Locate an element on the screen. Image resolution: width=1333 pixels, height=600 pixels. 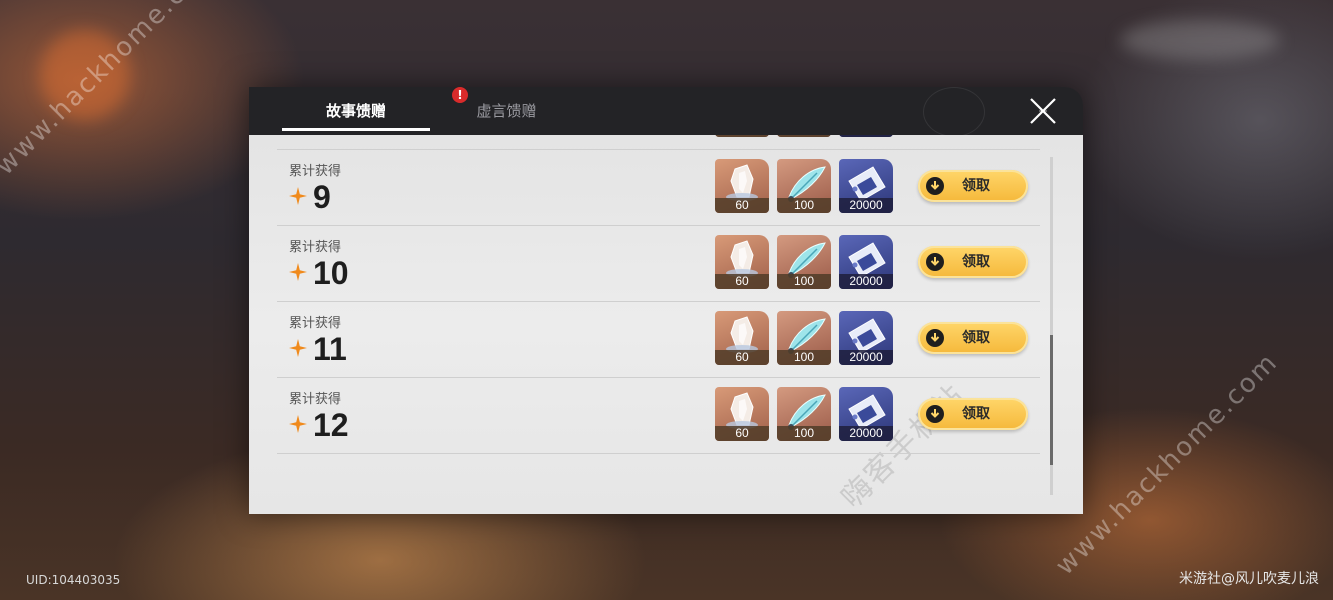
row-count: 8 is located at coordinates (322, 137).